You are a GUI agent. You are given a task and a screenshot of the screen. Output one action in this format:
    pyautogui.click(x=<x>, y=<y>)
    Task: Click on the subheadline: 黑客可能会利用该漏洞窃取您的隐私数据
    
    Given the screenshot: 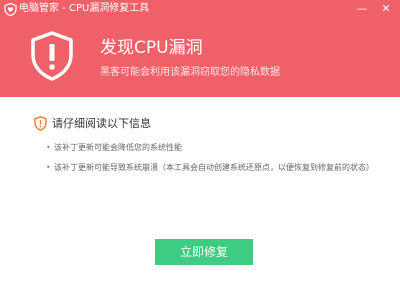 What is the action you would take?
    pyautogui.click(x=190, y=72)
    